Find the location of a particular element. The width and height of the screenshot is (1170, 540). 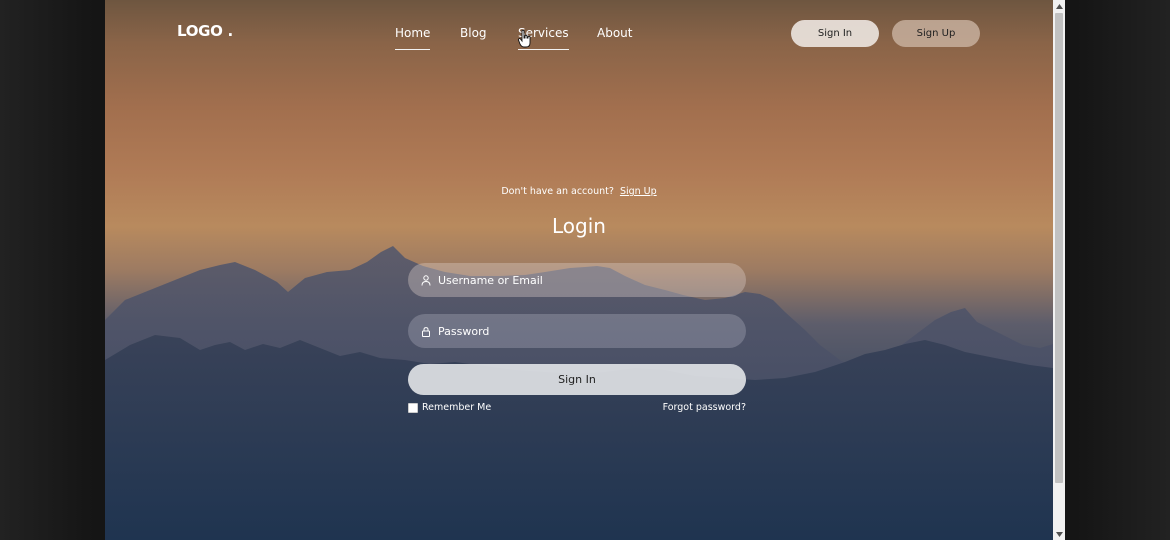

user-icon is located at coordinates (426, 280).